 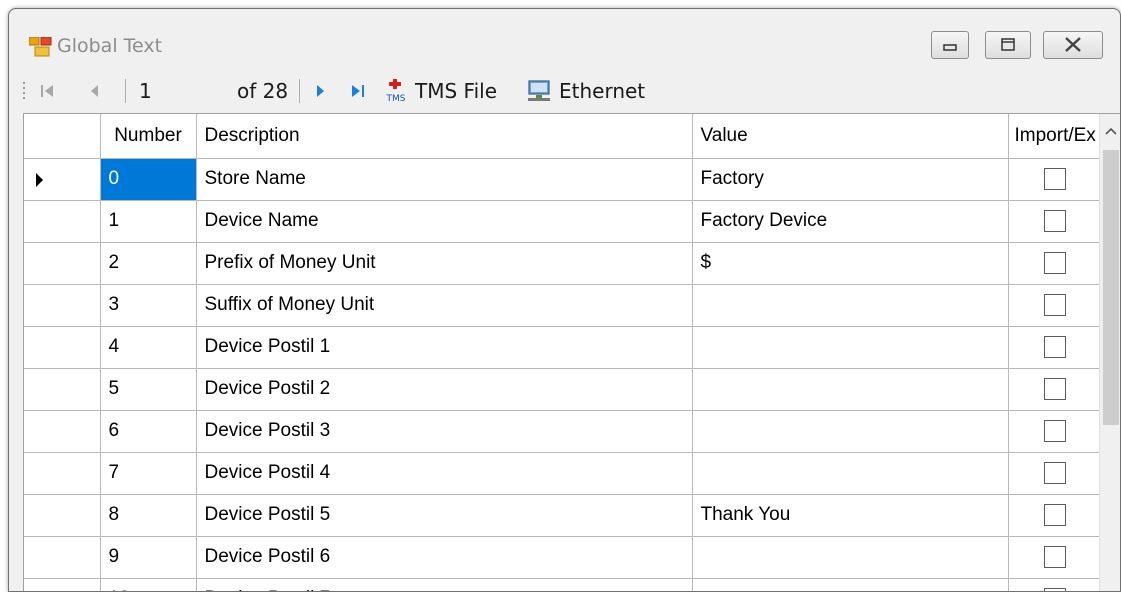 I want to click on number-cell: 4, so click(x=148, y=347).